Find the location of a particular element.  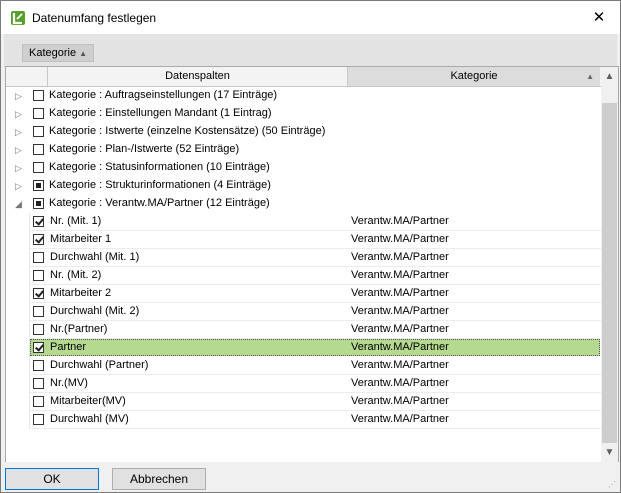

cancel-button: Abbrechen is located at coordinates (159, 479).